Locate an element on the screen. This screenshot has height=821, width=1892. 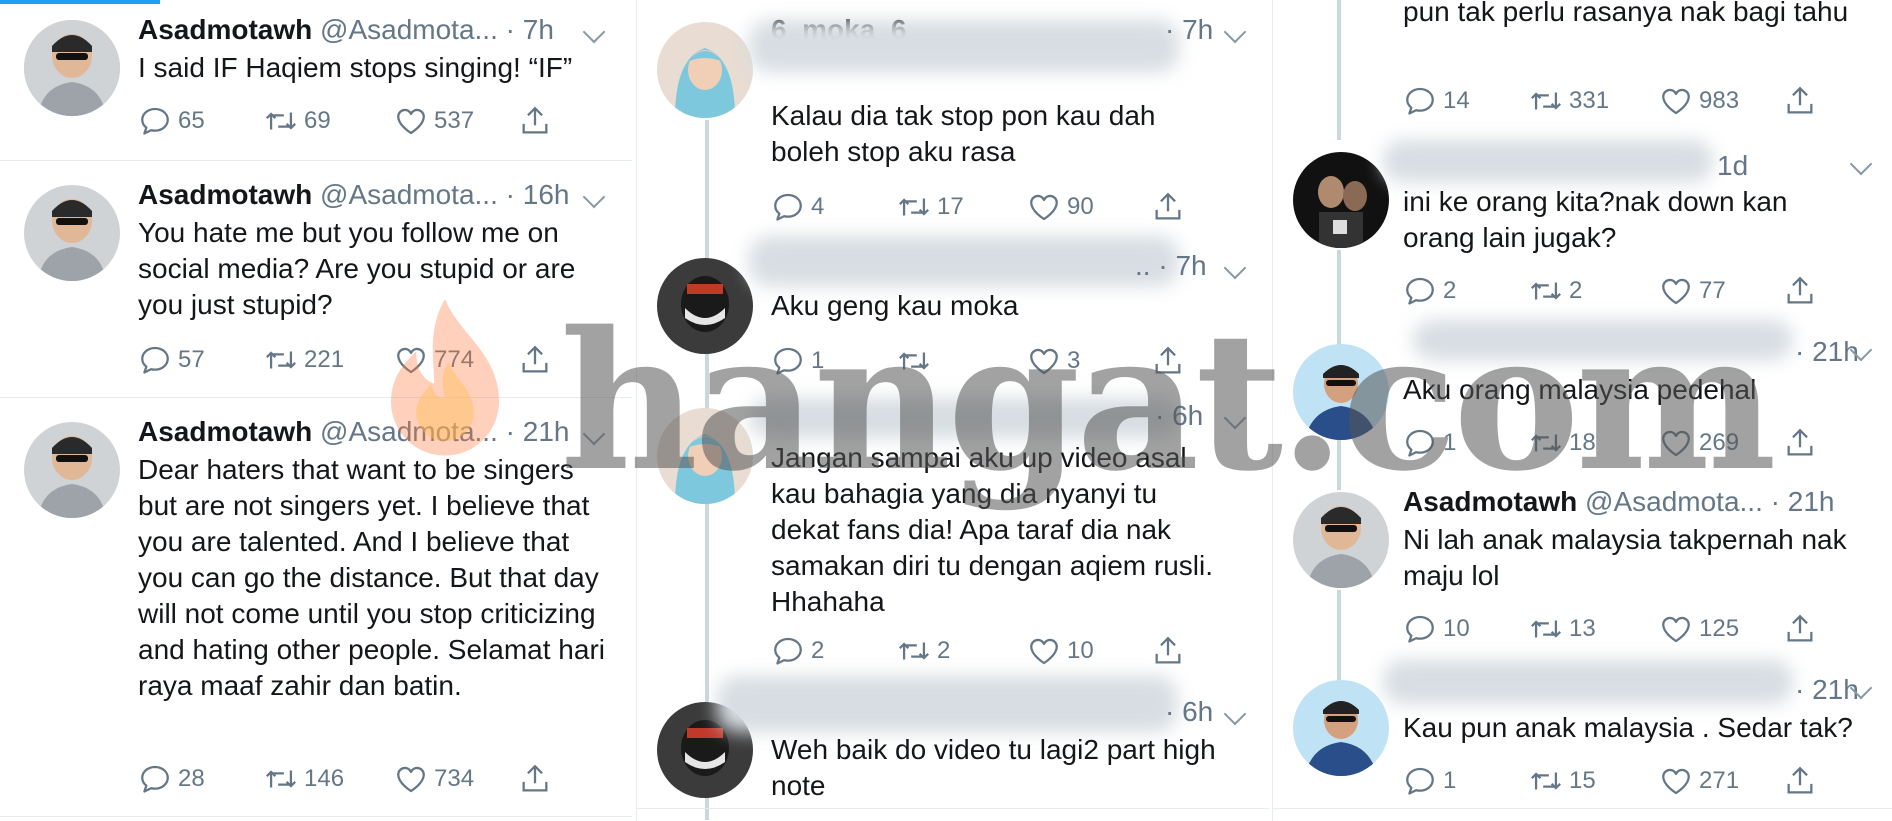
like-button: 271 is located at coordinates (1699, 781).